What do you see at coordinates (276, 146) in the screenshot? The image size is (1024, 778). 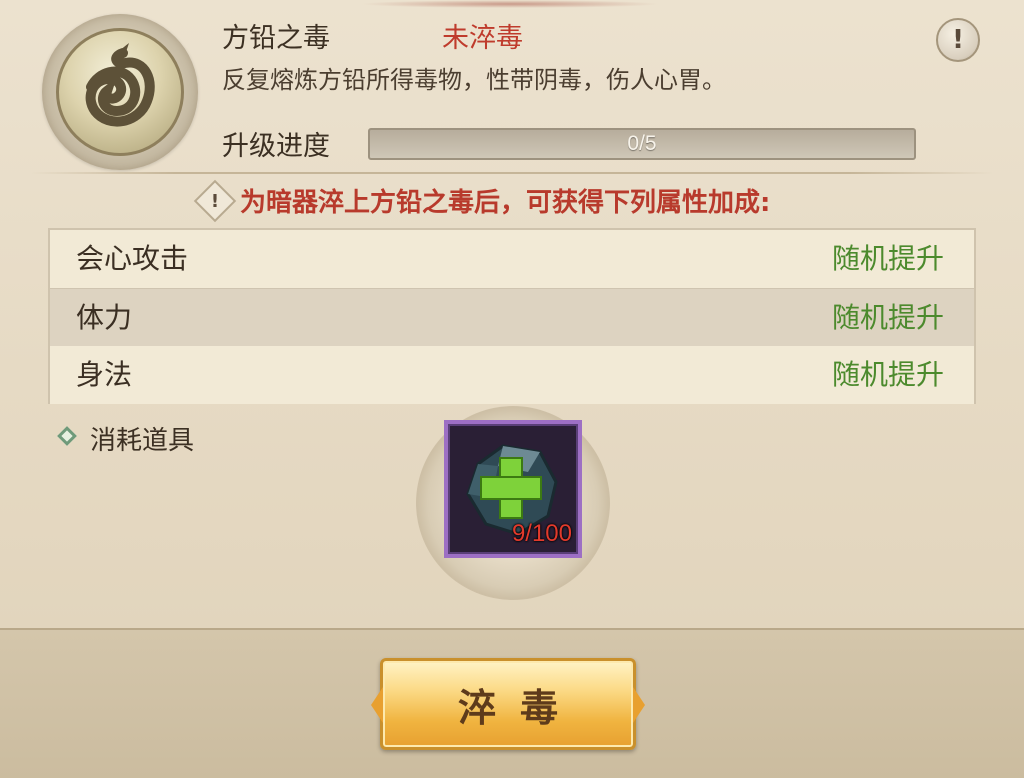 I see `progress-label: 升级进度` at bounding box center [276, 146].